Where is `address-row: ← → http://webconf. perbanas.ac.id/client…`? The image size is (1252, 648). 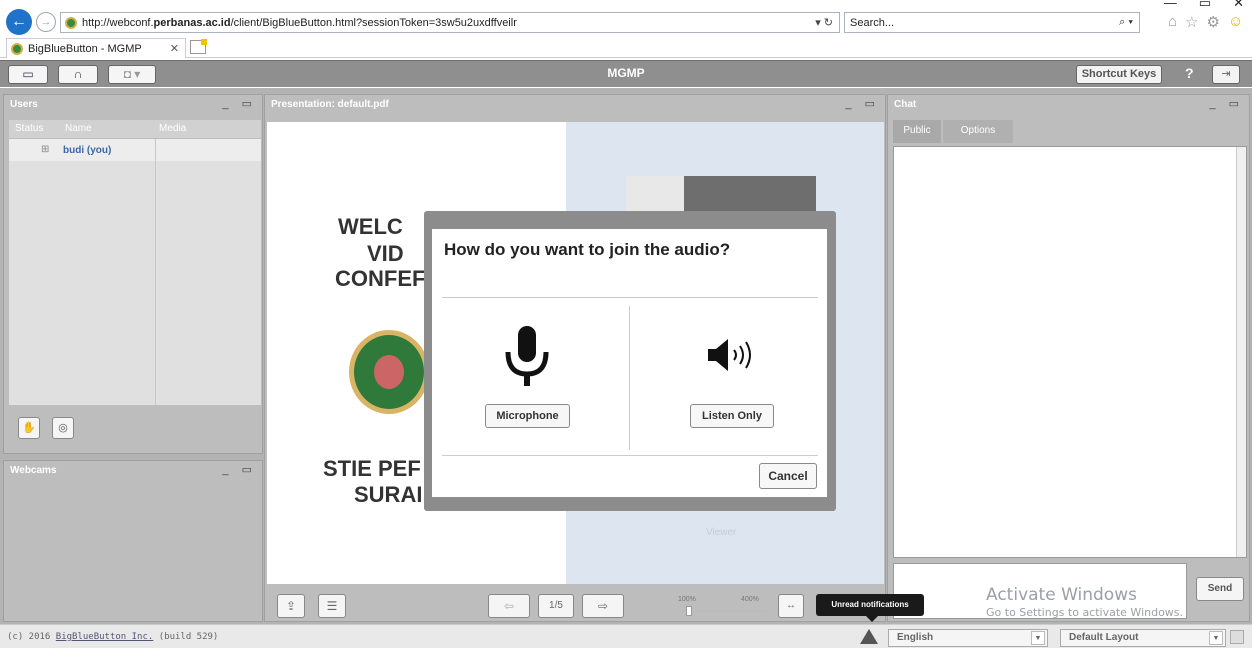
address-row: ← → http://webconf. perbanas.ac.id/client… is located at coordinates (626, 22).